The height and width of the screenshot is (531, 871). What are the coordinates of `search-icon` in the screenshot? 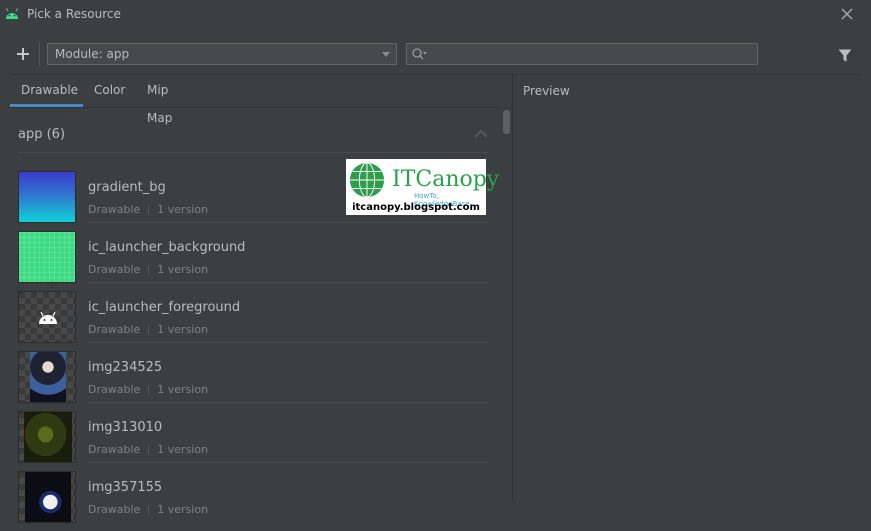 It's located at (419, 54).